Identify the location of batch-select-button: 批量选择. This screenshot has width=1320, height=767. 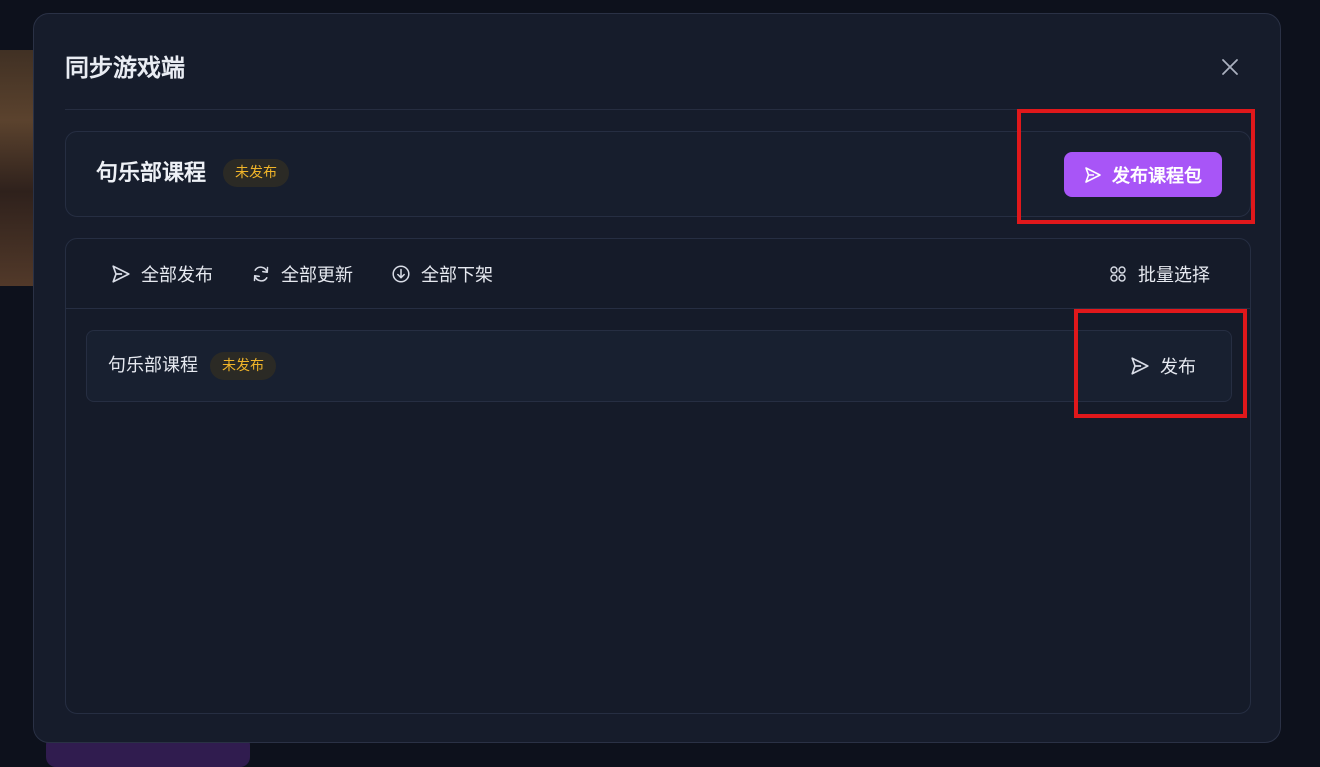
(1159, 274).